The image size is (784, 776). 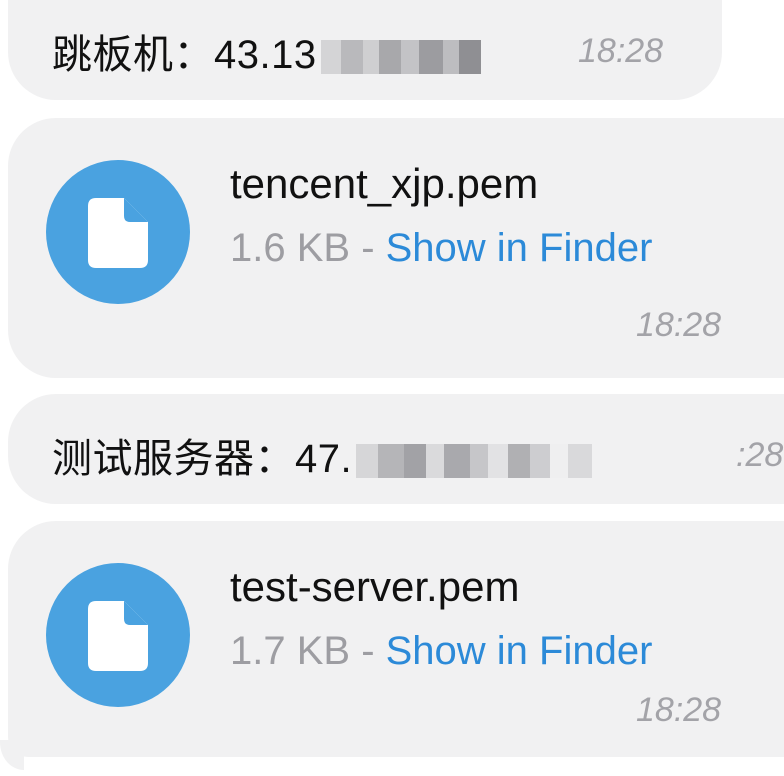 What do you see at coordinates (173, 459) in the screenshot?
I see `message-label: 测试服务器：` at bounding box center [173, 459].